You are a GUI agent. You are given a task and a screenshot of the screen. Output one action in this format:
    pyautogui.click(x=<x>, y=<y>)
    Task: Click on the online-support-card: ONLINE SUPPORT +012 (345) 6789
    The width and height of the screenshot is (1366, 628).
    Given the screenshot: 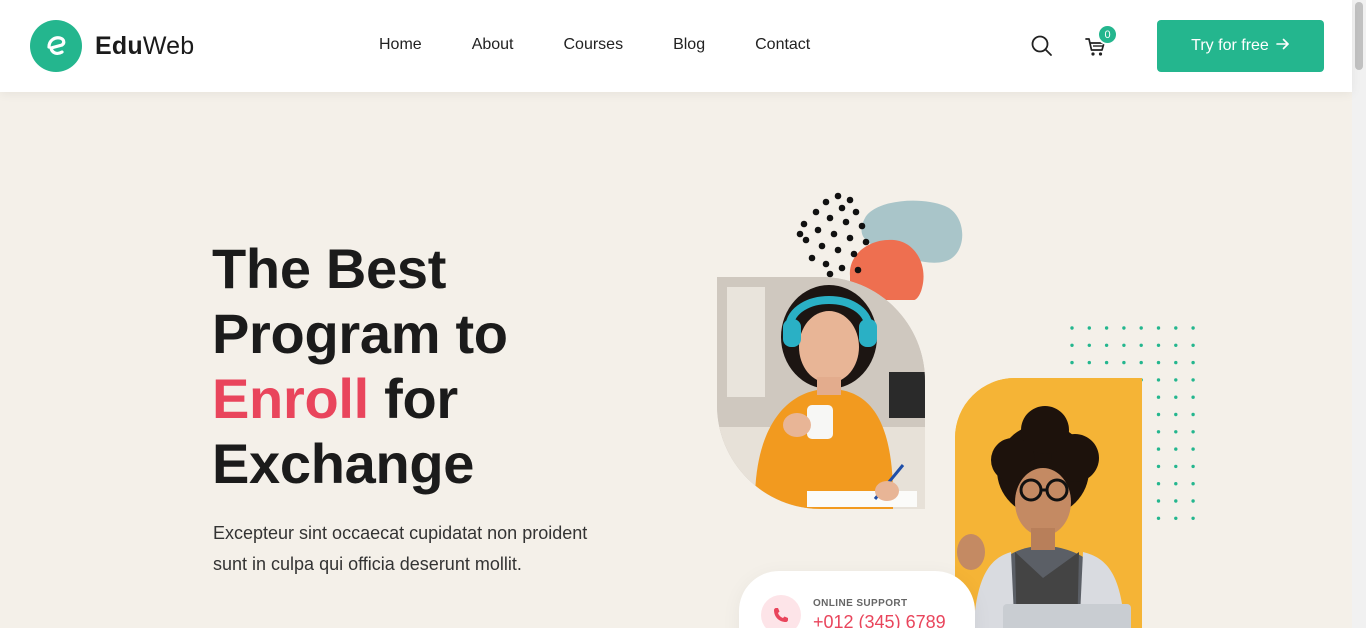 What is the action you would take?
    pyautogui.click(x=857, y=599)
    